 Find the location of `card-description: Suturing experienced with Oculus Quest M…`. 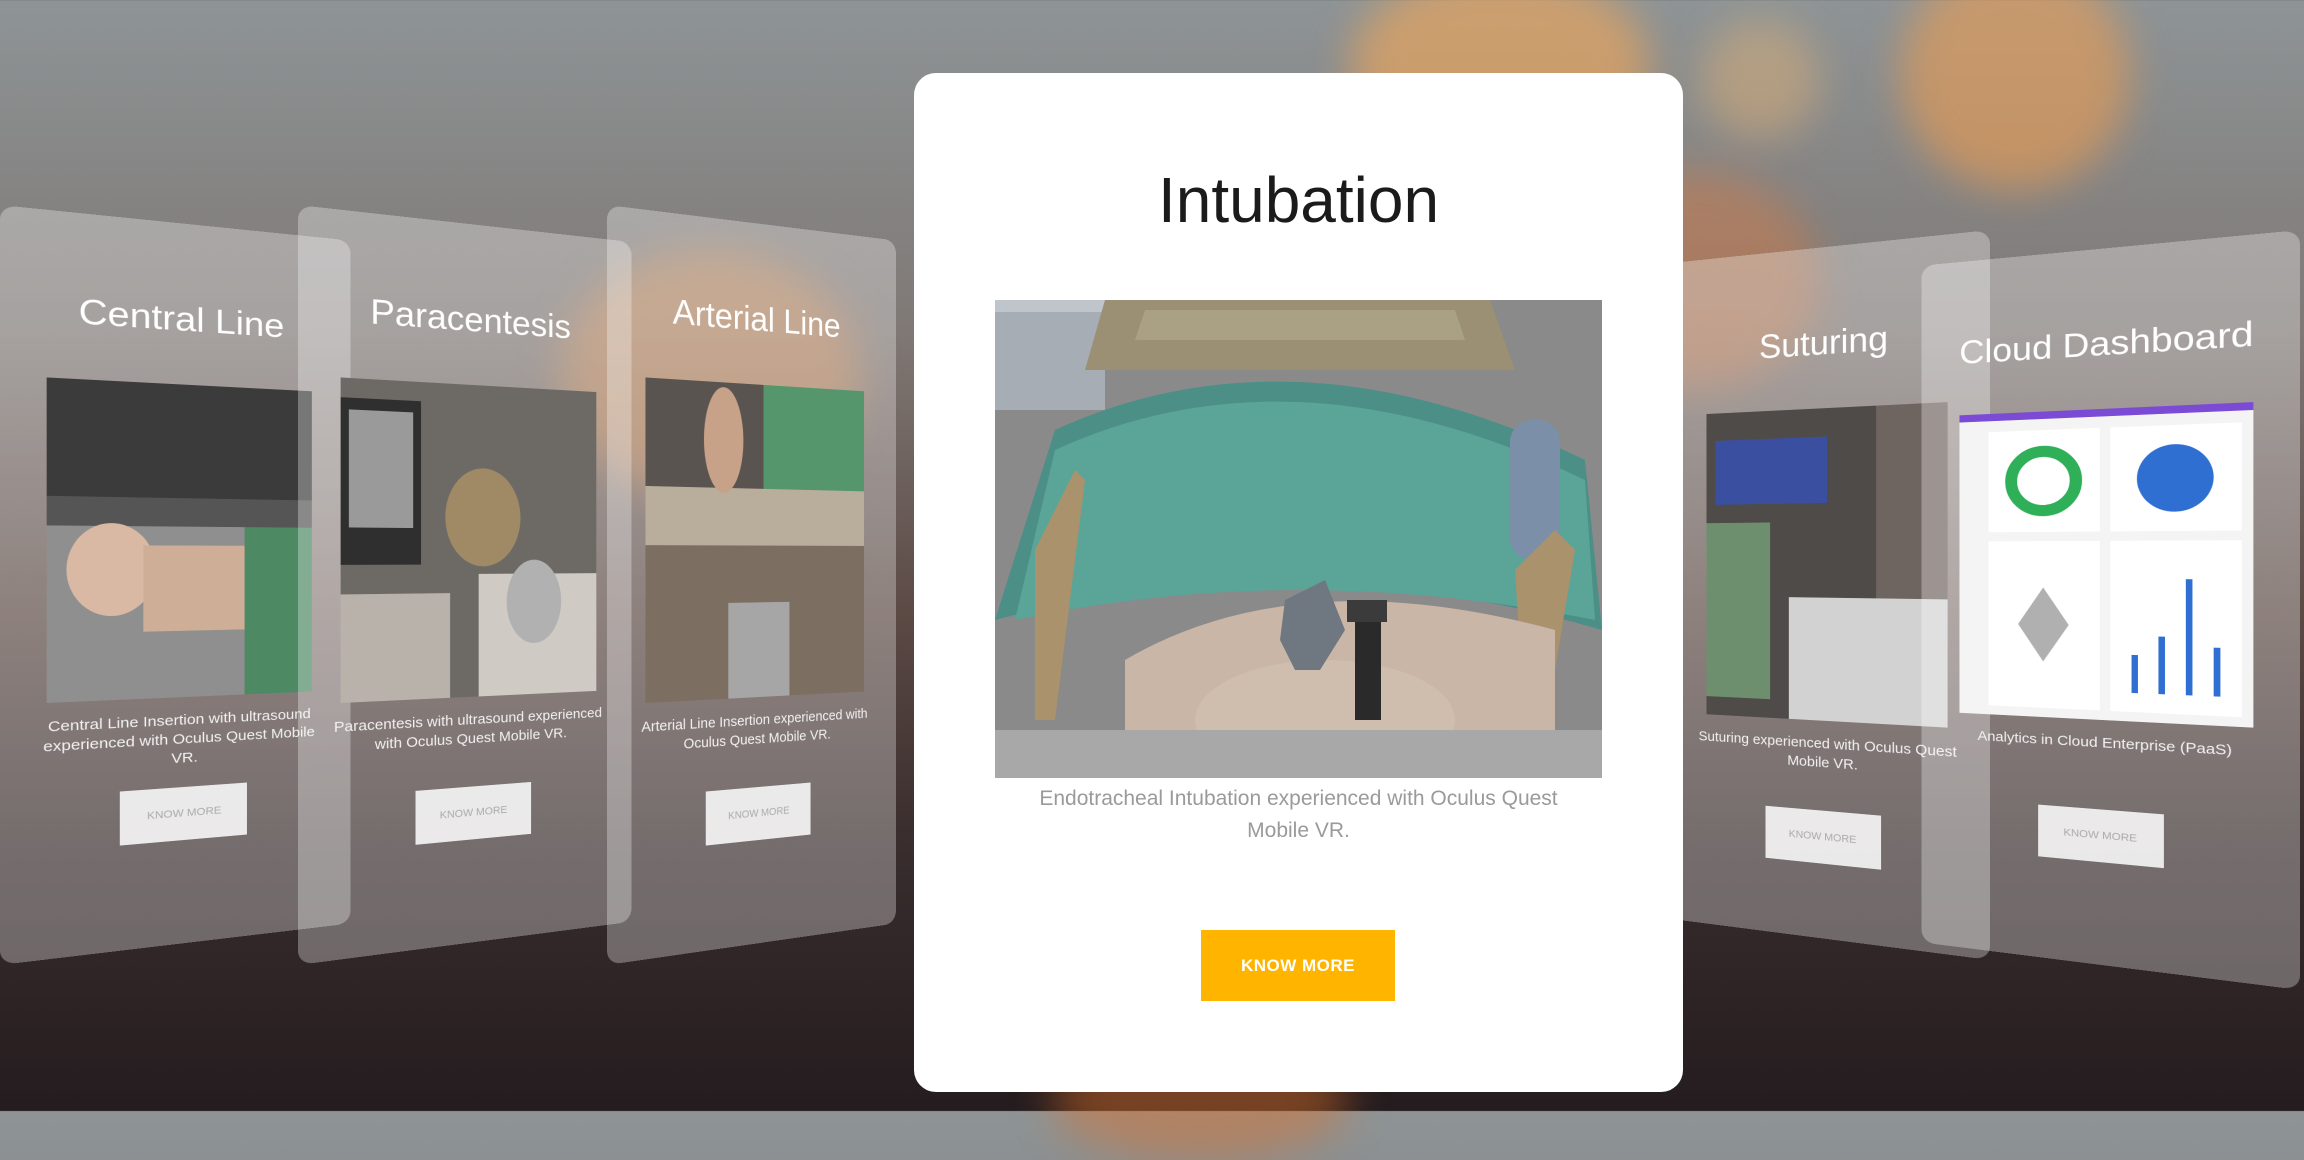

card-description: Suturing experienced with Oculus Quest M… is located at coordinates (1827, 751).